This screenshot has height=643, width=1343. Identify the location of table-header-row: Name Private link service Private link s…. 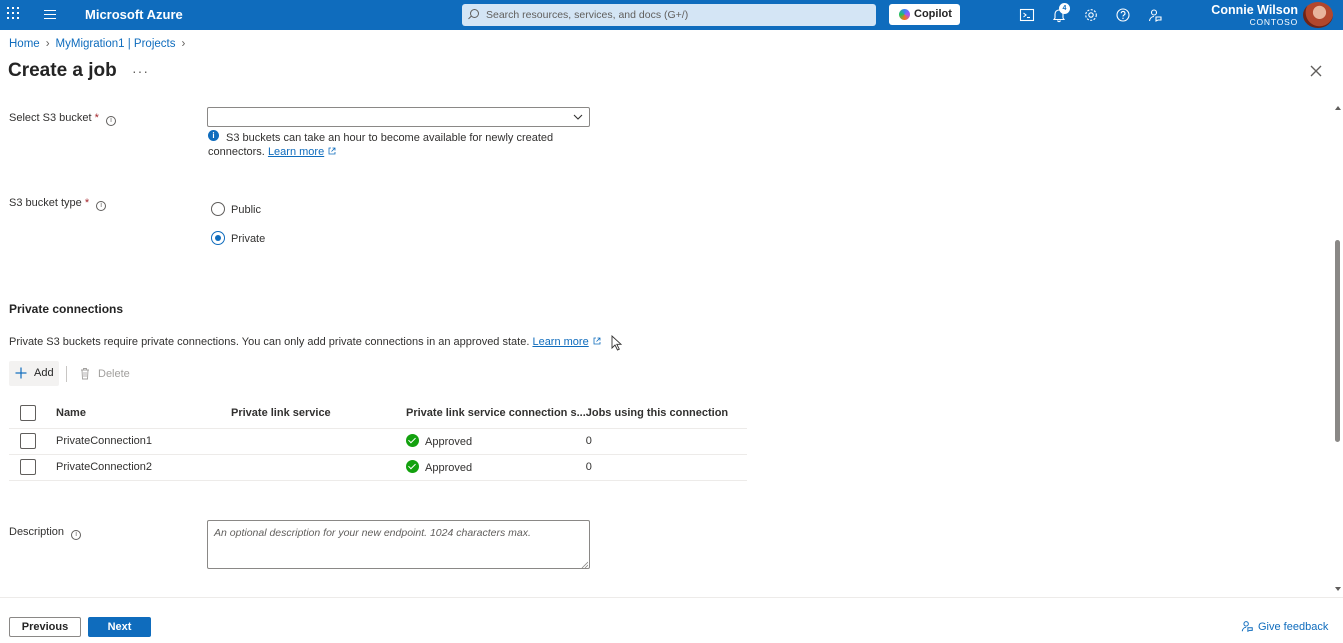
(378, 413).